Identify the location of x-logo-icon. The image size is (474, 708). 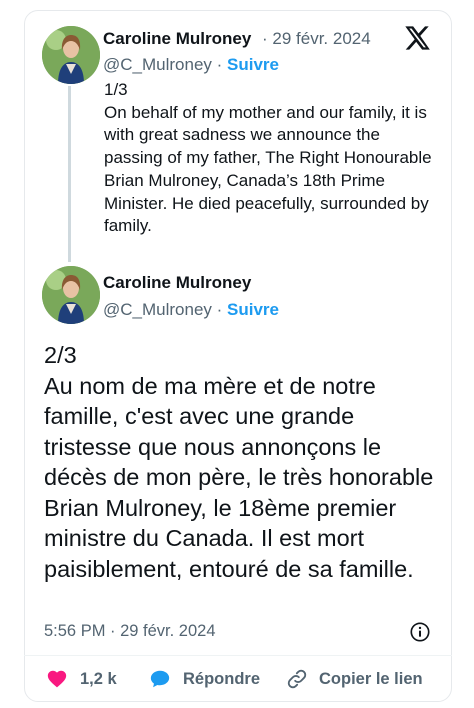
(417, 38).